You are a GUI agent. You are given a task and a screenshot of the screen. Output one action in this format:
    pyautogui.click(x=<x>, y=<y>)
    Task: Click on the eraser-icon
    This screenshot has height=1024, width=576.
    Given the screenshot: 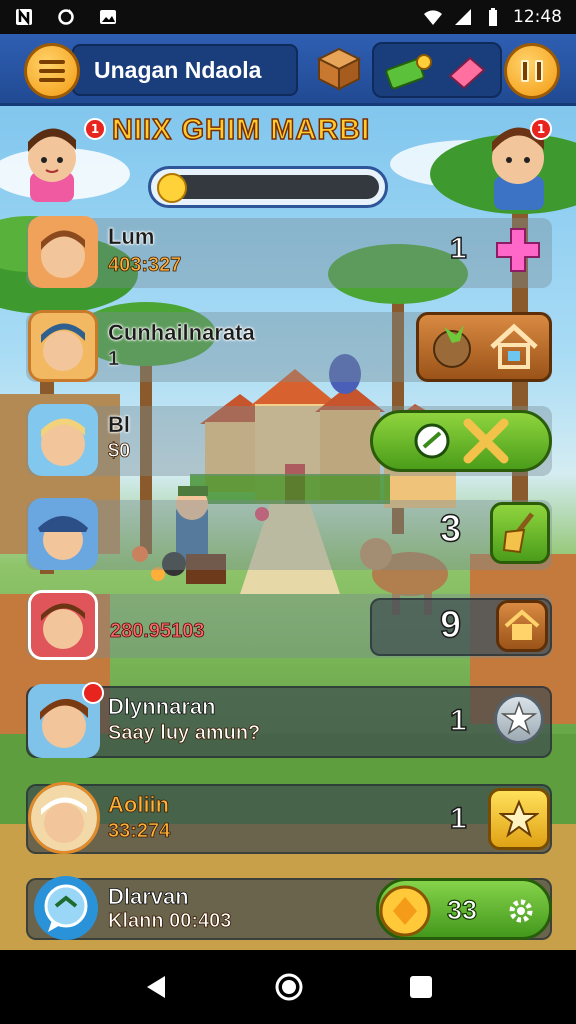 What is the action you would take?
    pyautogui.click(x=467, y=72)
    